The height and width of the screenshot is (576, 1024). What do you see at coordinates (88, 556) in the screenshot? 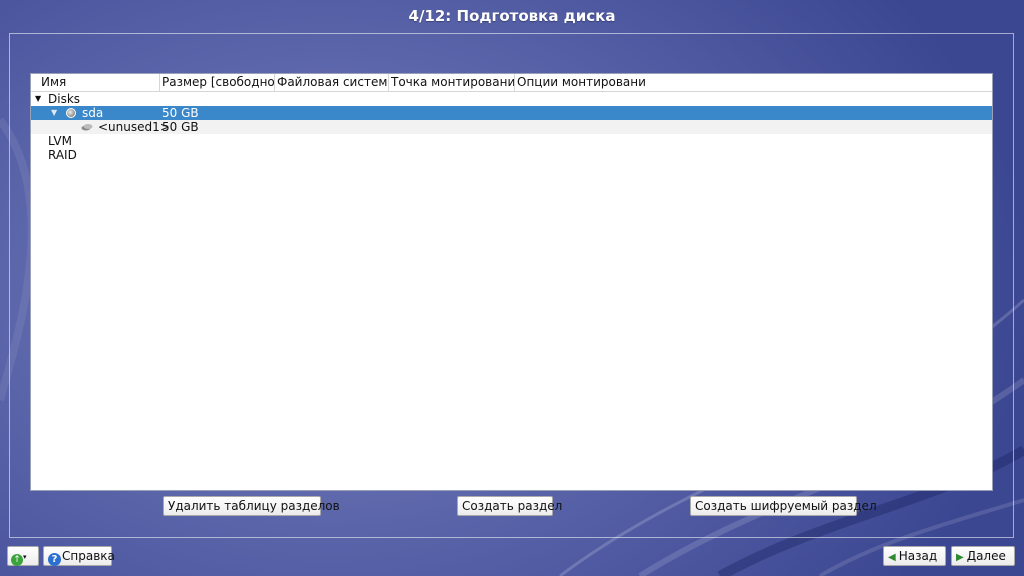
I see `help-label: Справка` at bounding box center [88, 556].